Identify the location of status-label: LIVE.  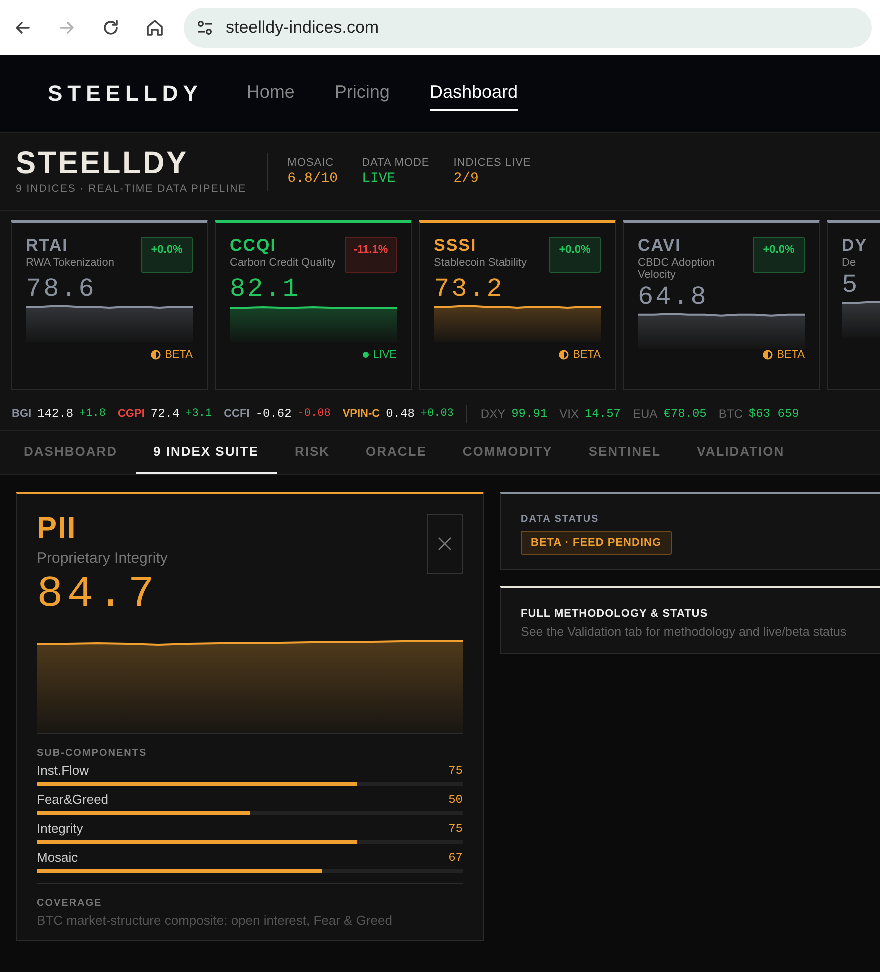
(385, 355).